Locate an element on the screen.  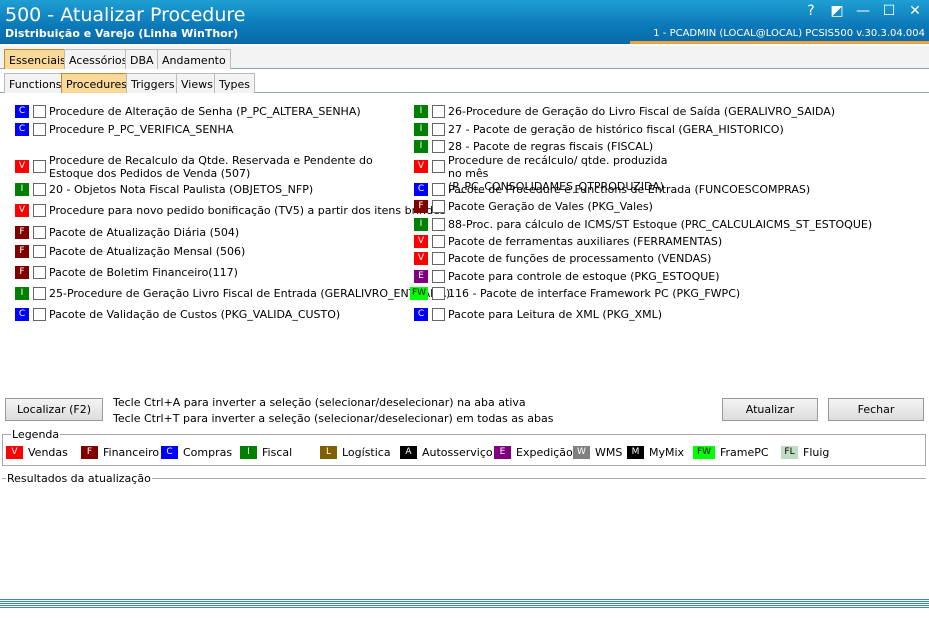
legend-label: Fiscal is located at coordinates (277, 452).